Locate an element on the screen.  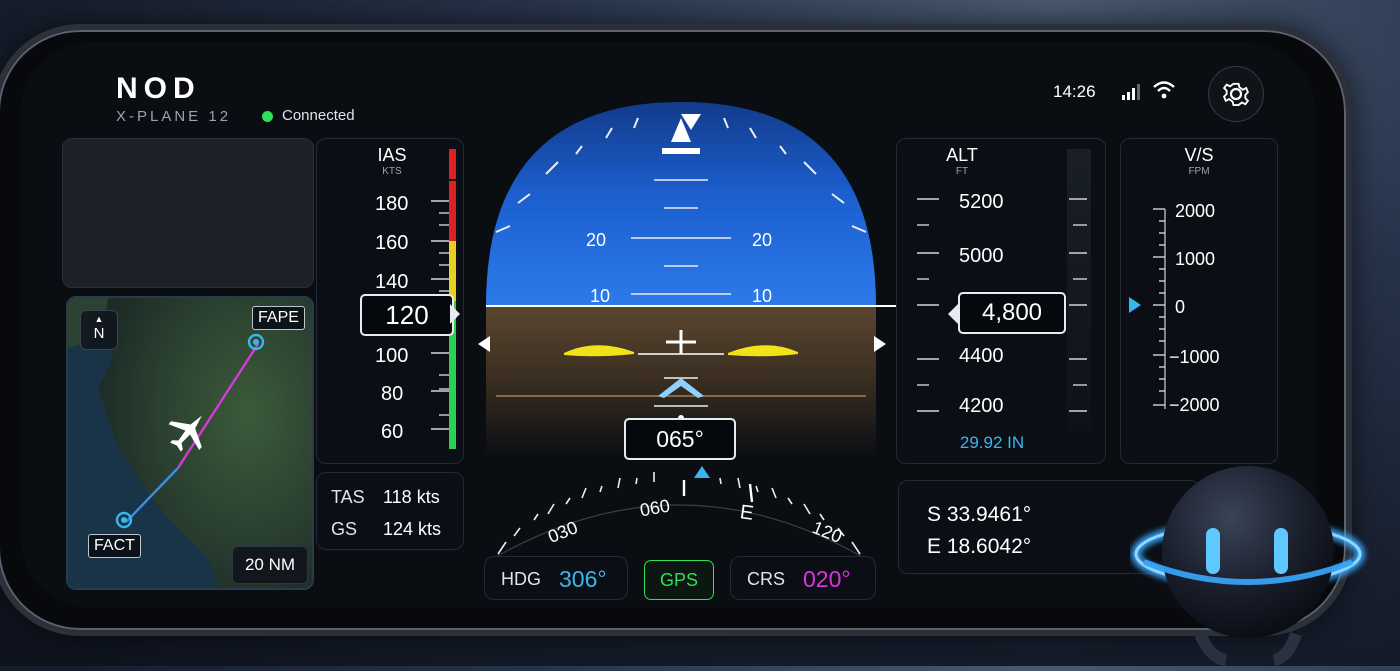
ias-tick-label: 100 is located at coordinates (392, 356).